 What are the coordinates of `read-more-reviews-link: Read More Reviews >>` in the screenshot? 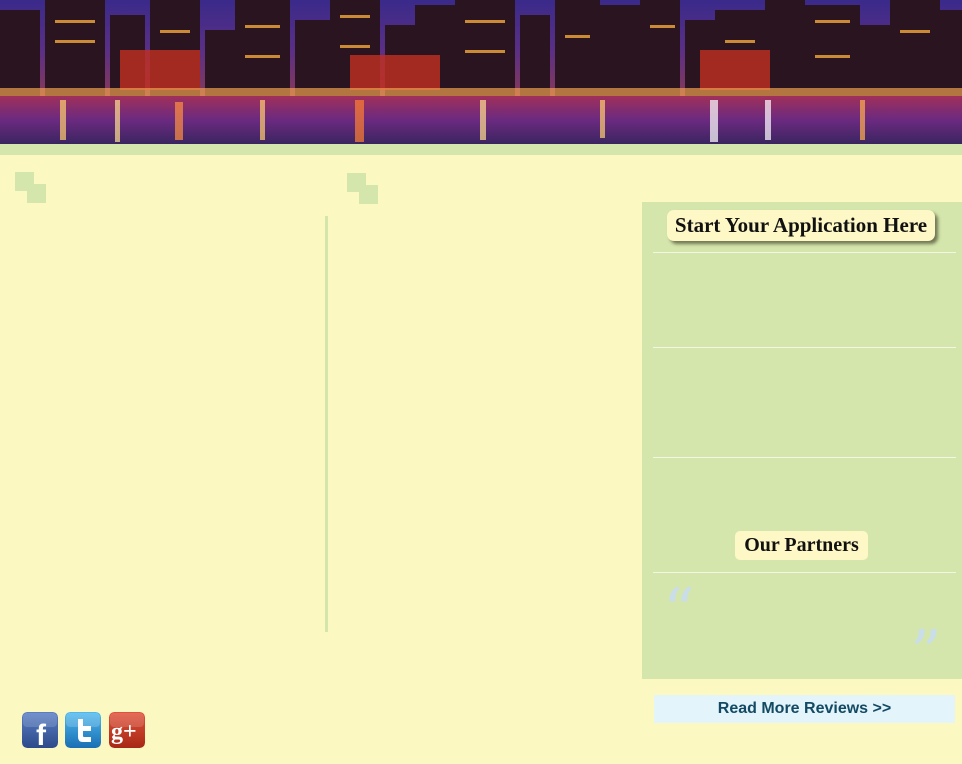 It's located at (804, 709).